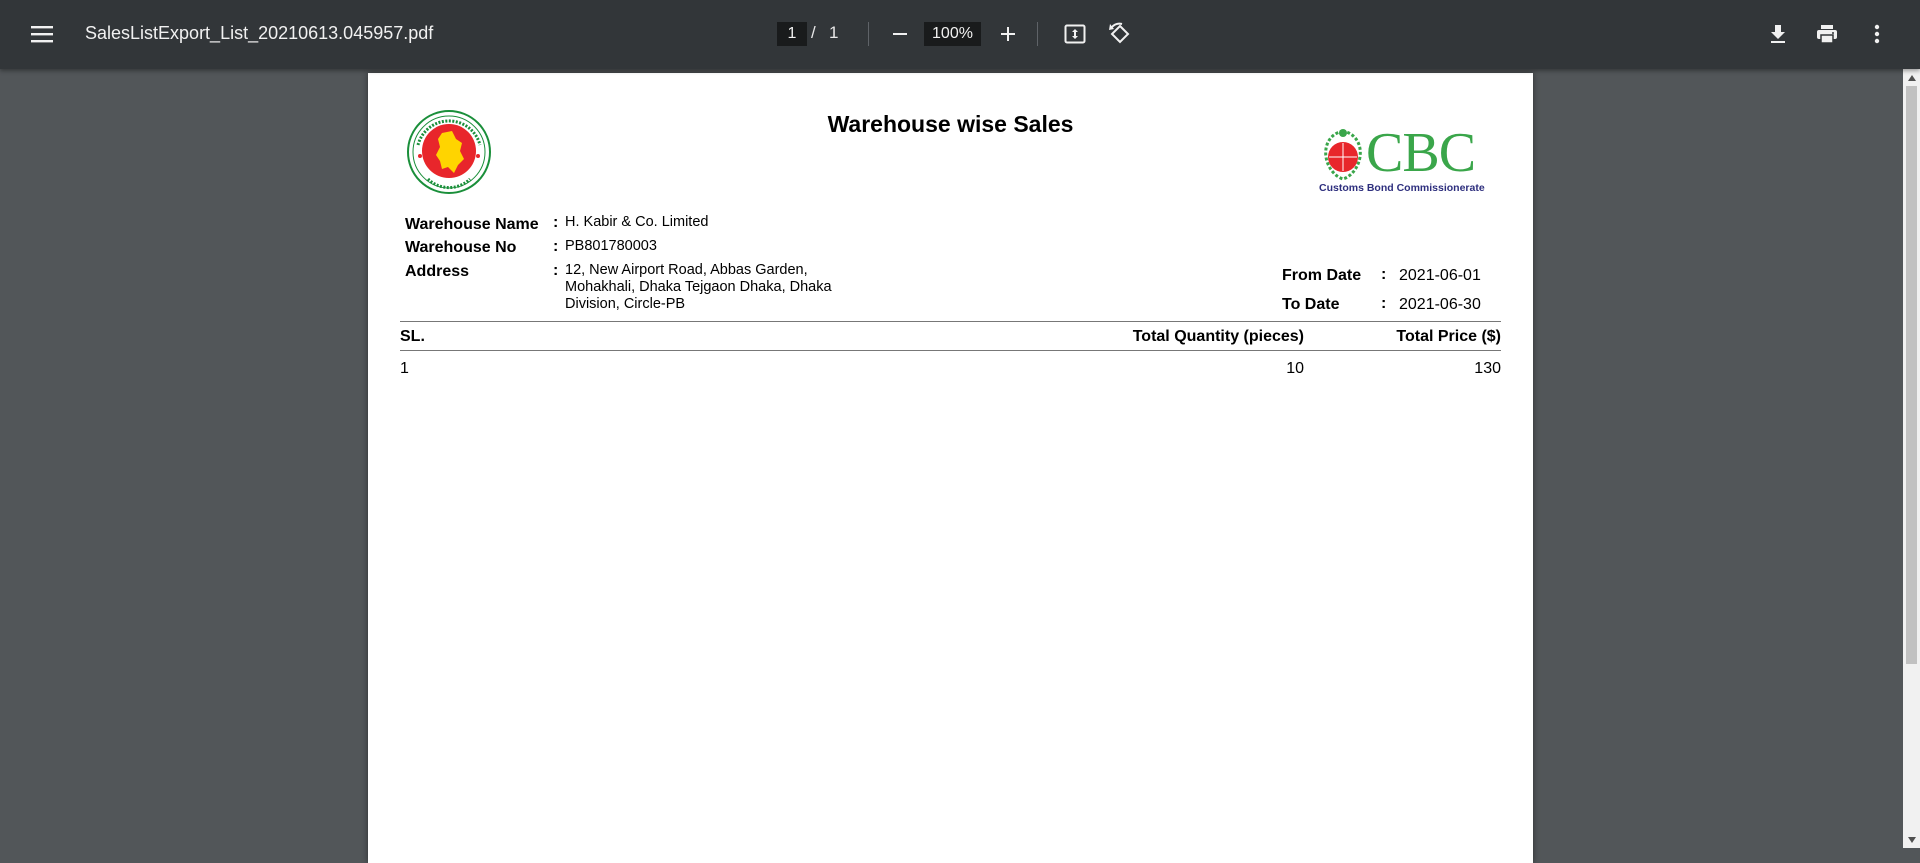 The image size is (1920, 863). Describe the element at coordinates (1440, 275) in the screenshot. I see `from-date-value: 2021-06-01` at that location.